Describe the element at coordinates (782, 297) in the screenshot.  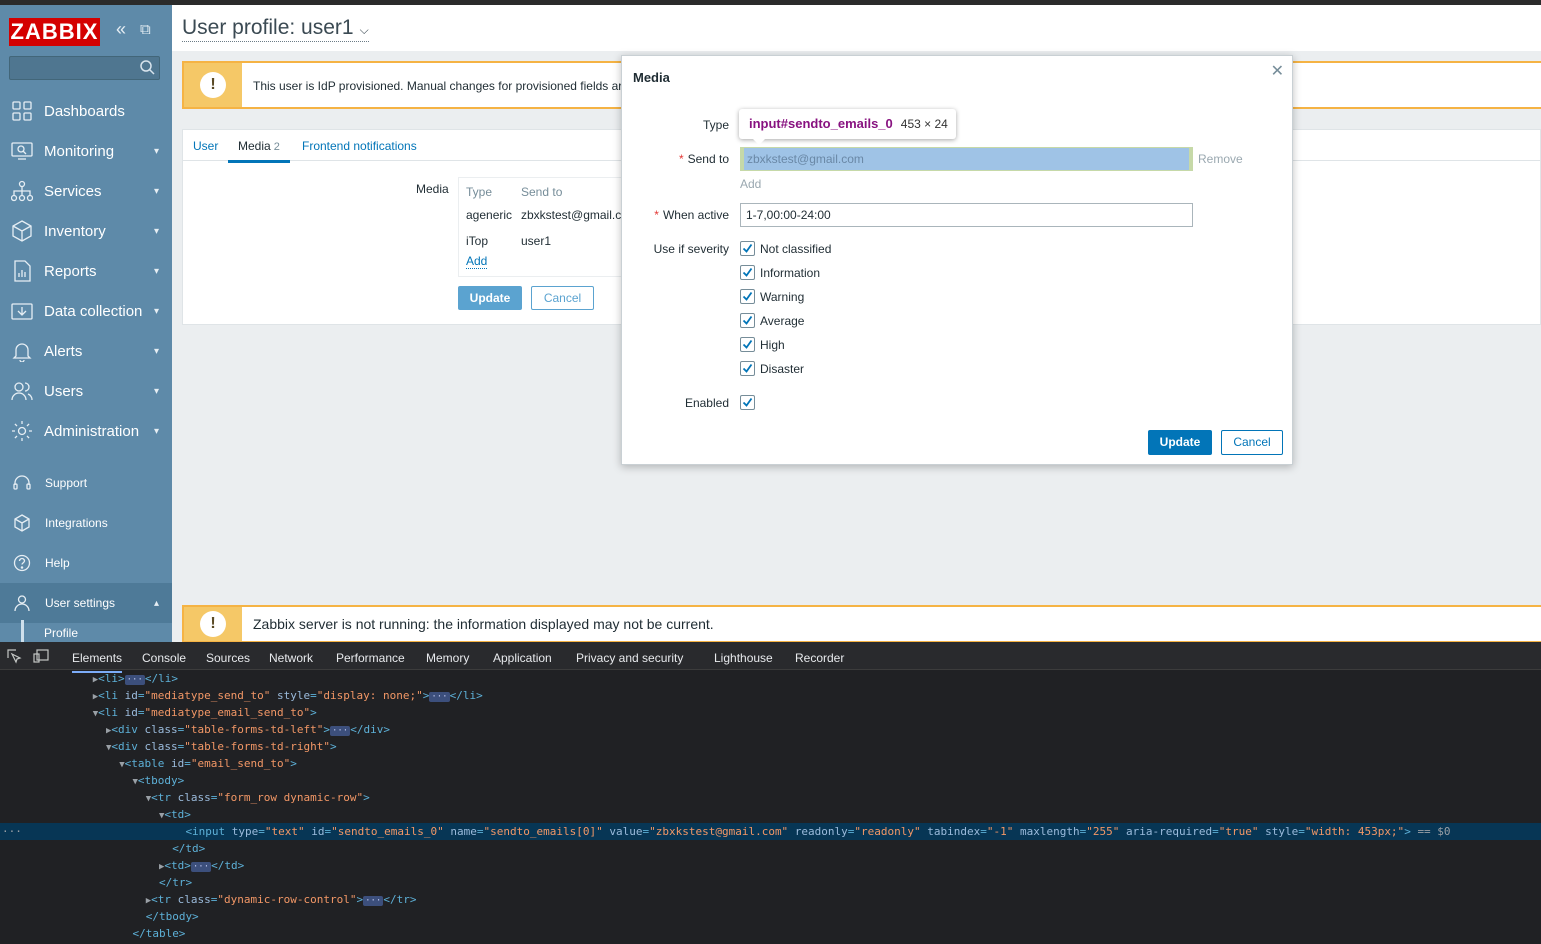
I see `severity-label-text: Warning` at that location.